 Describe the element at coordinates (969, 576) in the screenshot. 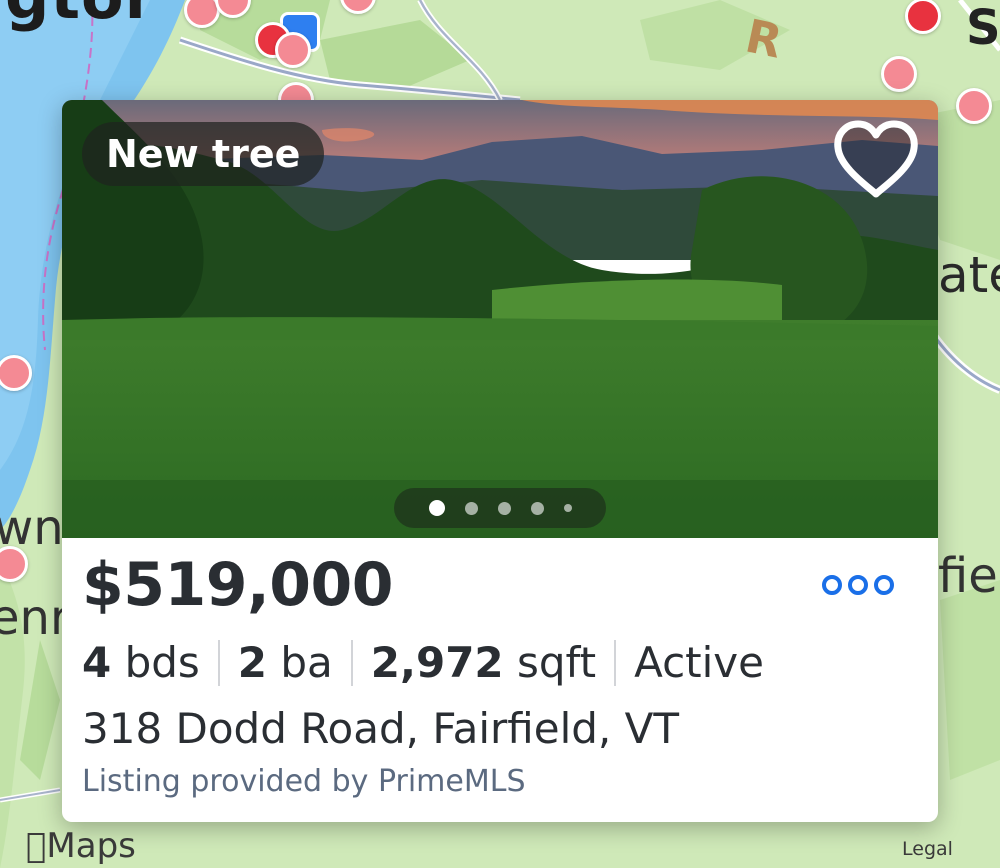

I see `map-place-label: fiel` at that location.